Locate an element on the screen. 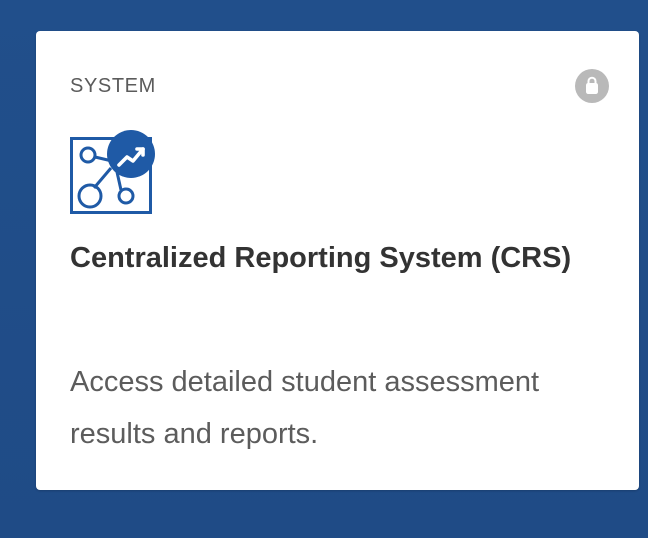  lock-icon is located at coordinates (592, 86).